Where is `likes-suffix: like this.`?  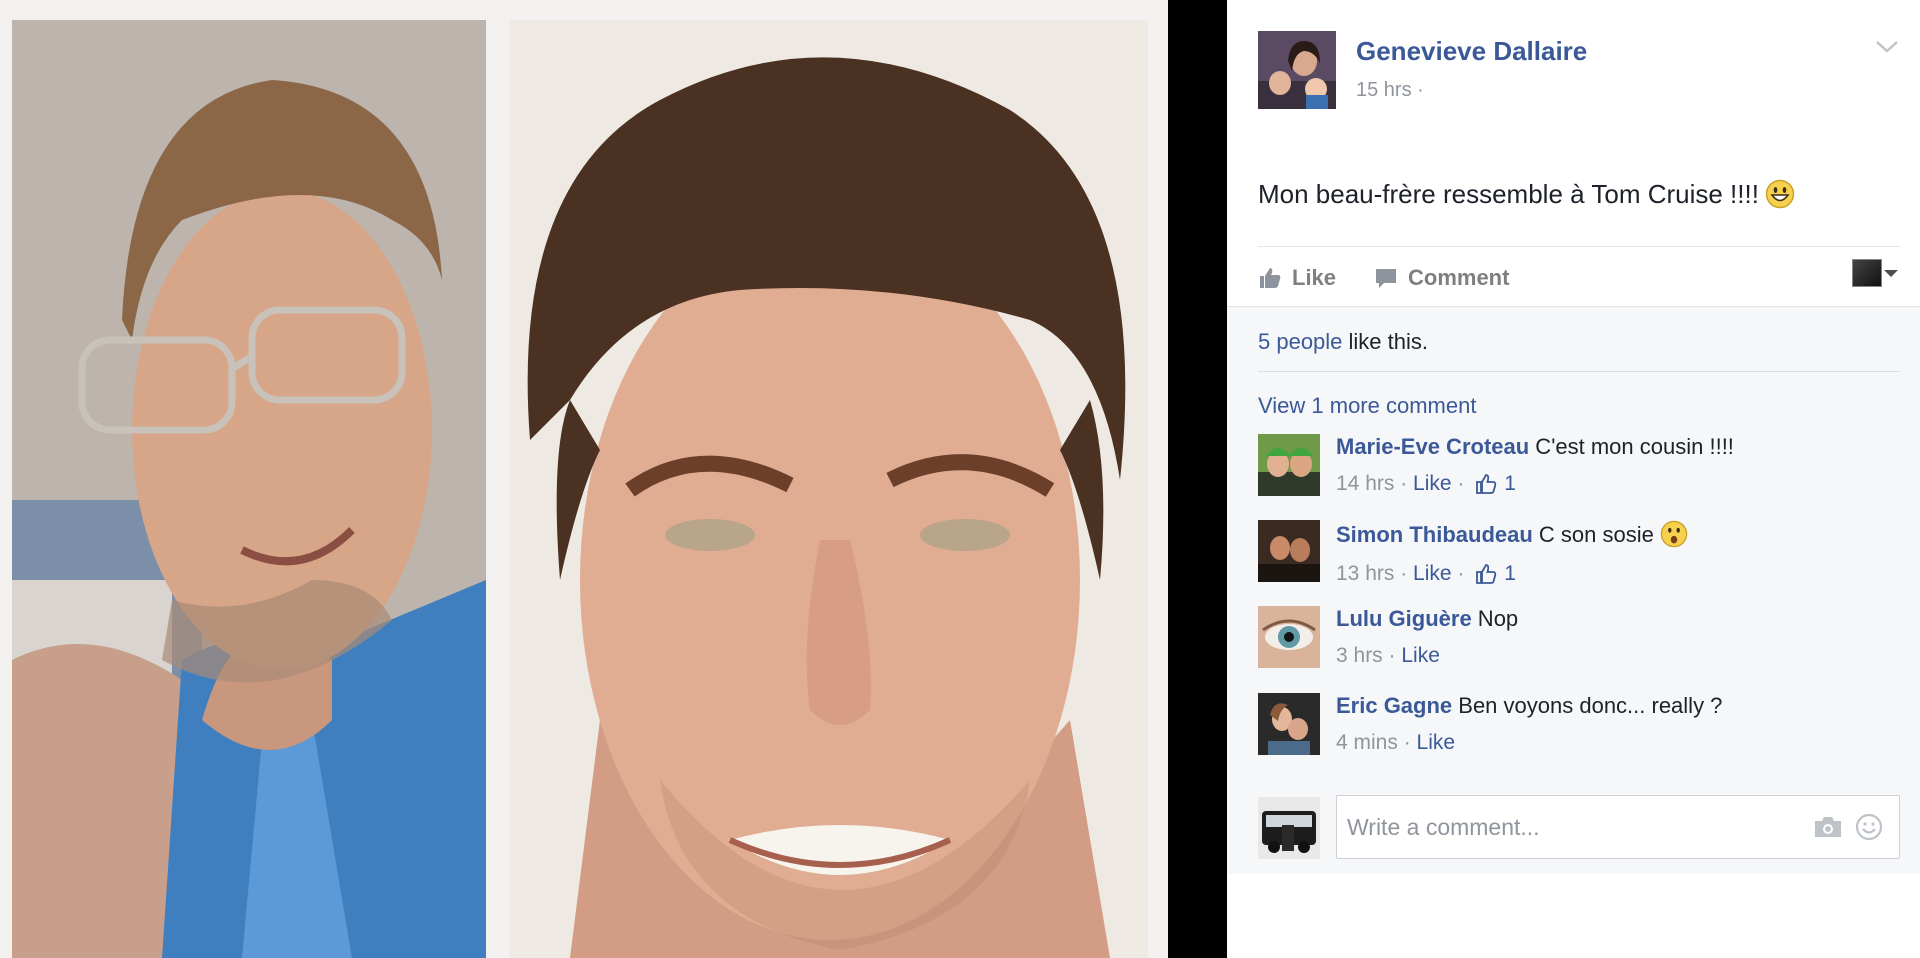 likes-suffix: like this. is located at coordinates (1385, 341).